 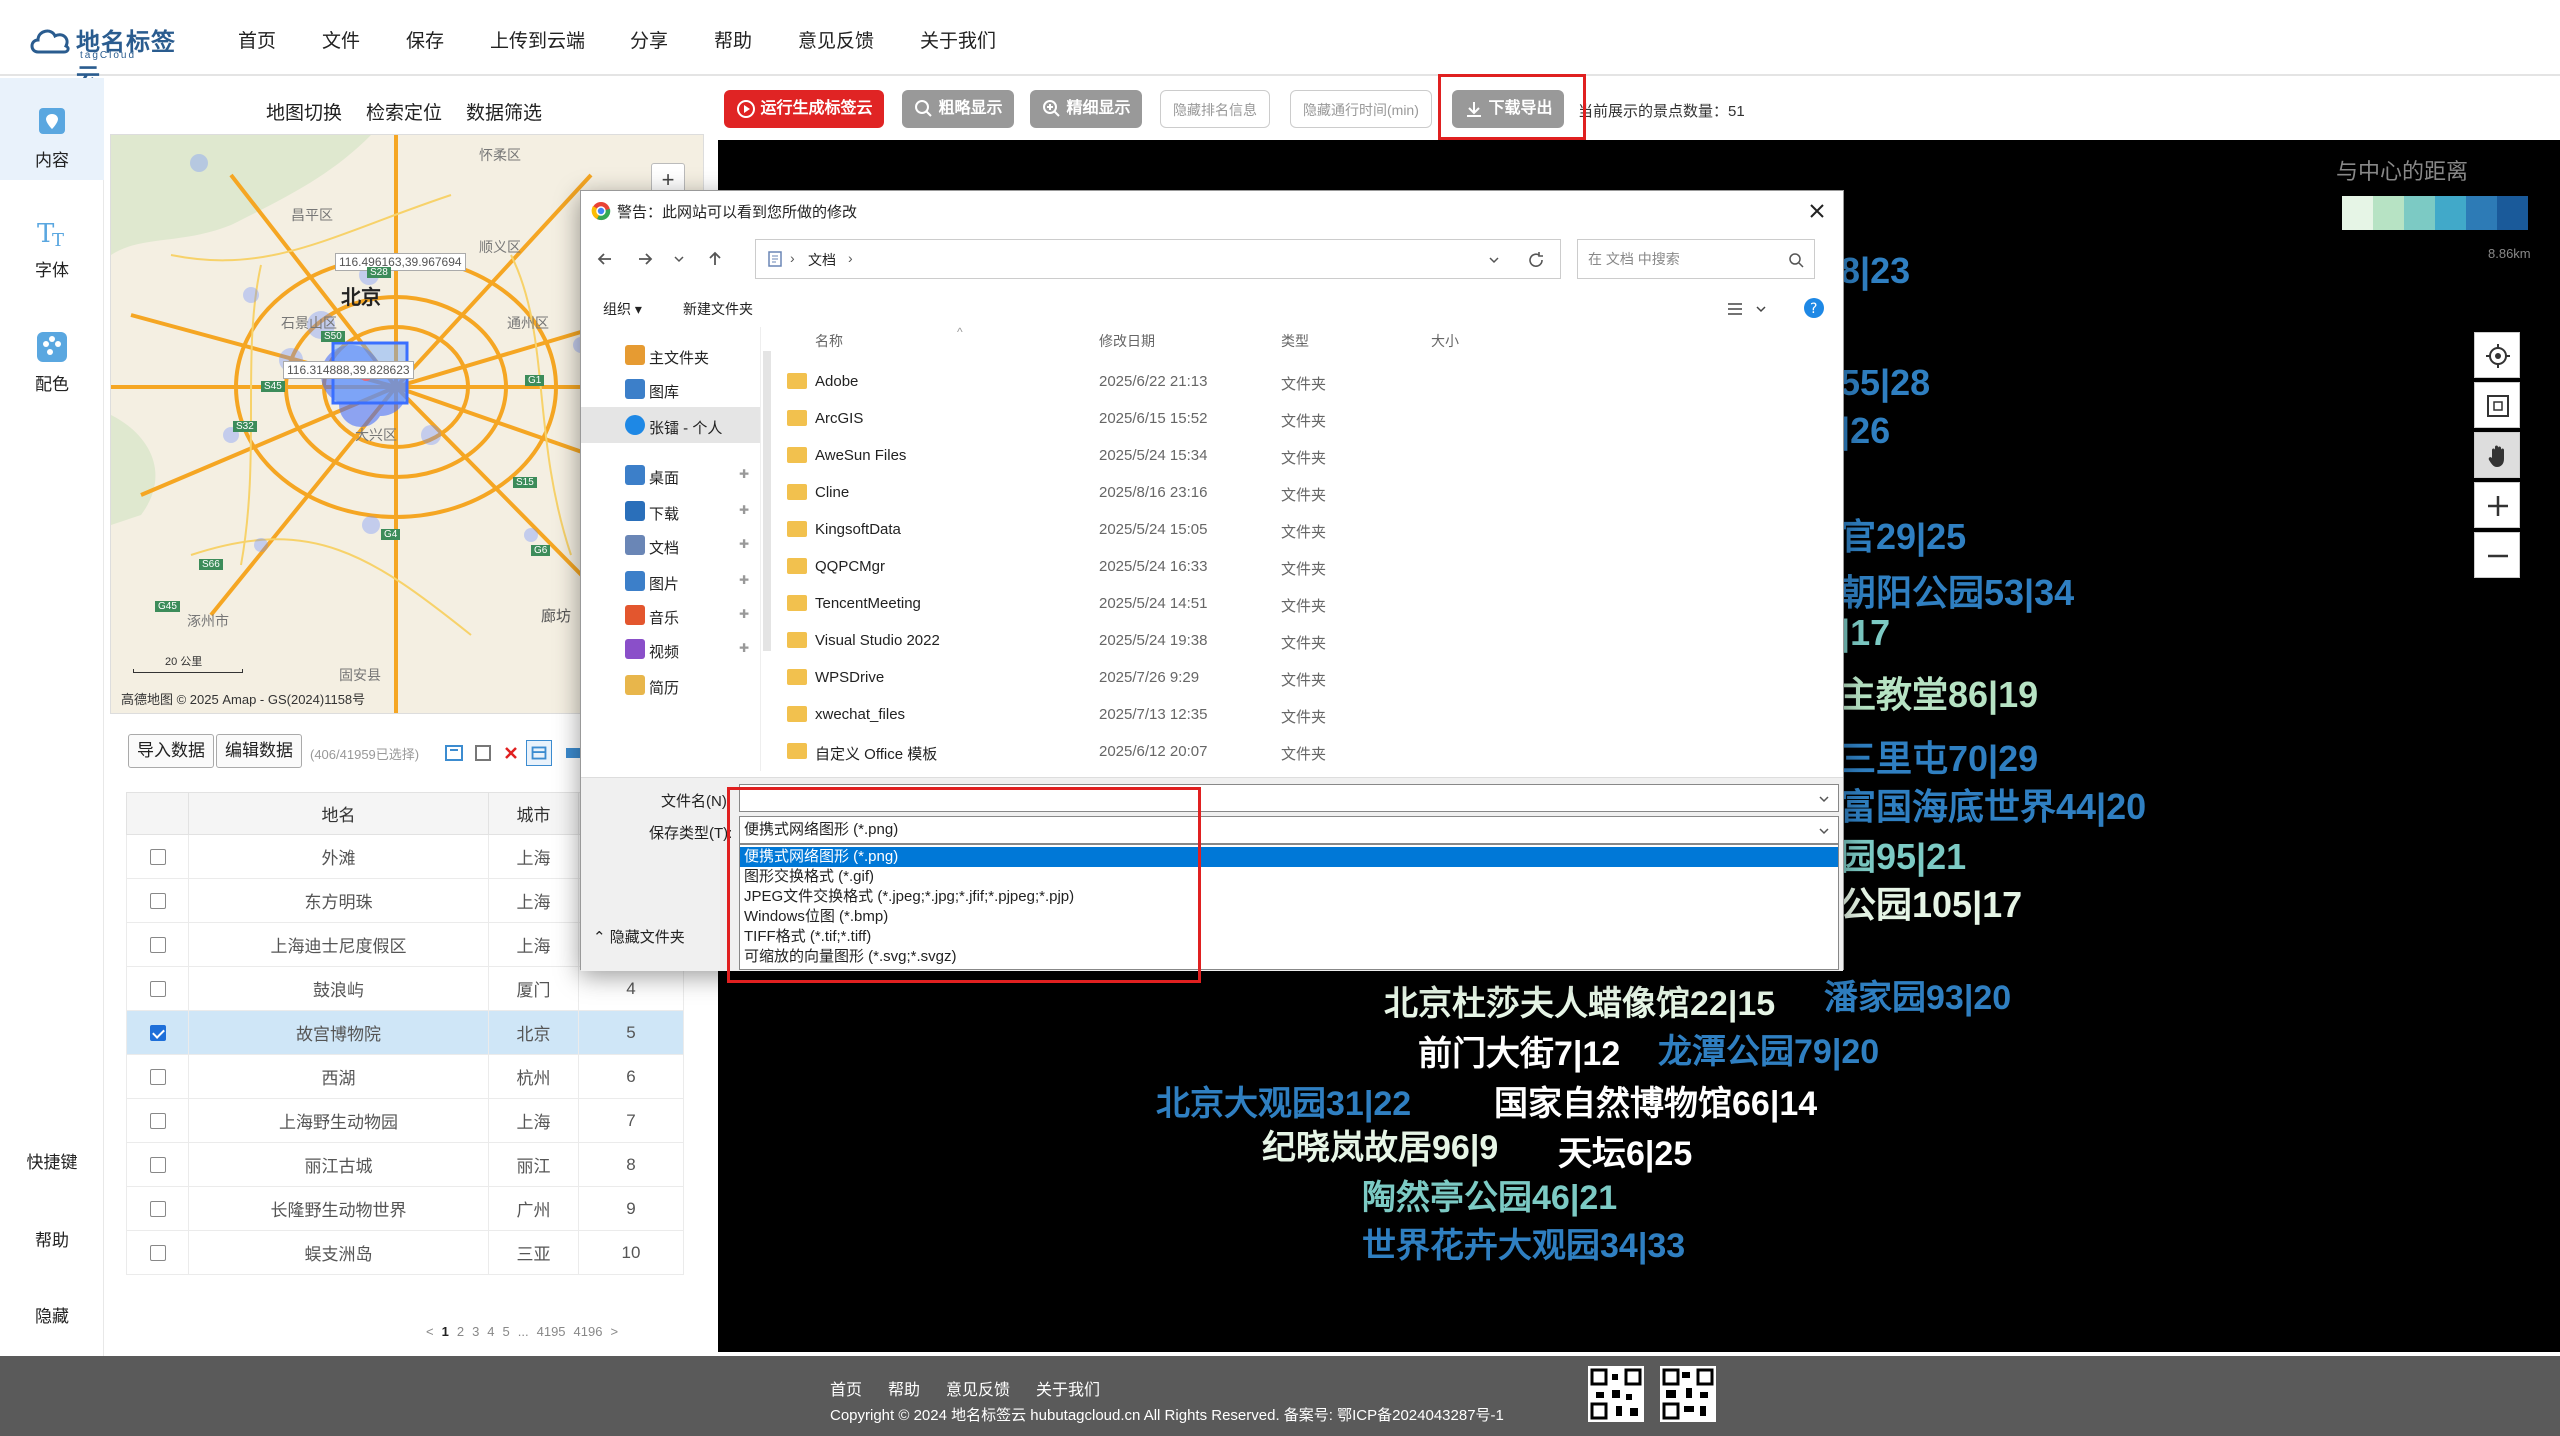 What do you see at coordinates (605, 259) in the screenshot?
I see `back-arrow-icon` at bounding box center [605, 259].